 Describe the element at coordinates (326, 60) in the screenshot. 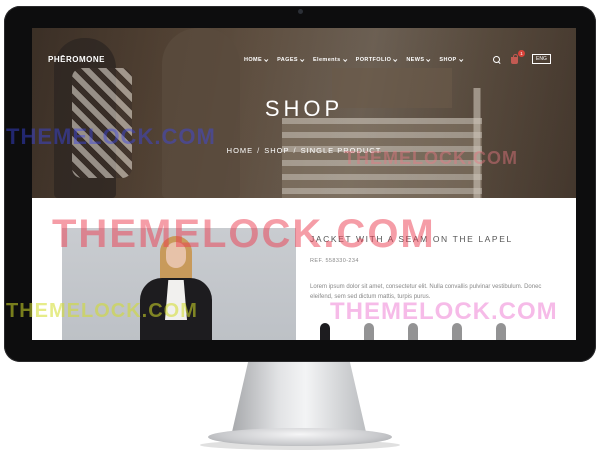

I see `nav-item-label: Elements` at that location.